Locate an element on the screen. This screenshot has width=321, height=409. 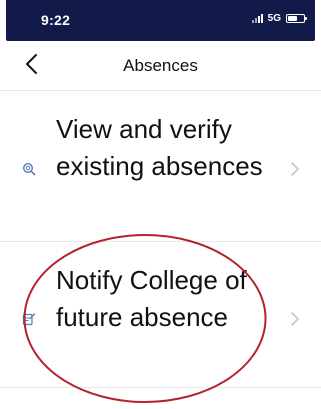
list-item-label: Notify College of future absence is located at coordinates (151, 298).